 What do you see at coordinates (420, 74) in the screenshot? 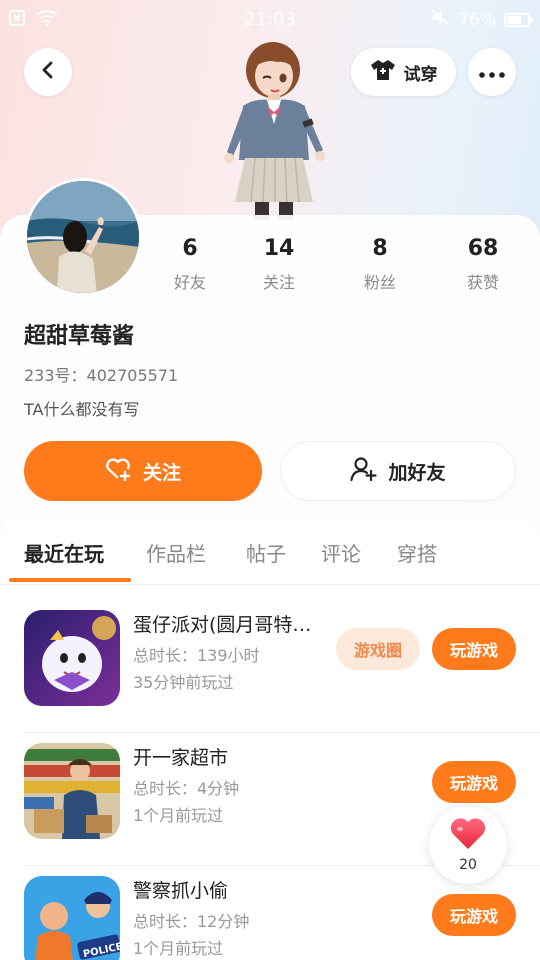
I see `try-on-label: 试穿` at bounding box center [420, 74].